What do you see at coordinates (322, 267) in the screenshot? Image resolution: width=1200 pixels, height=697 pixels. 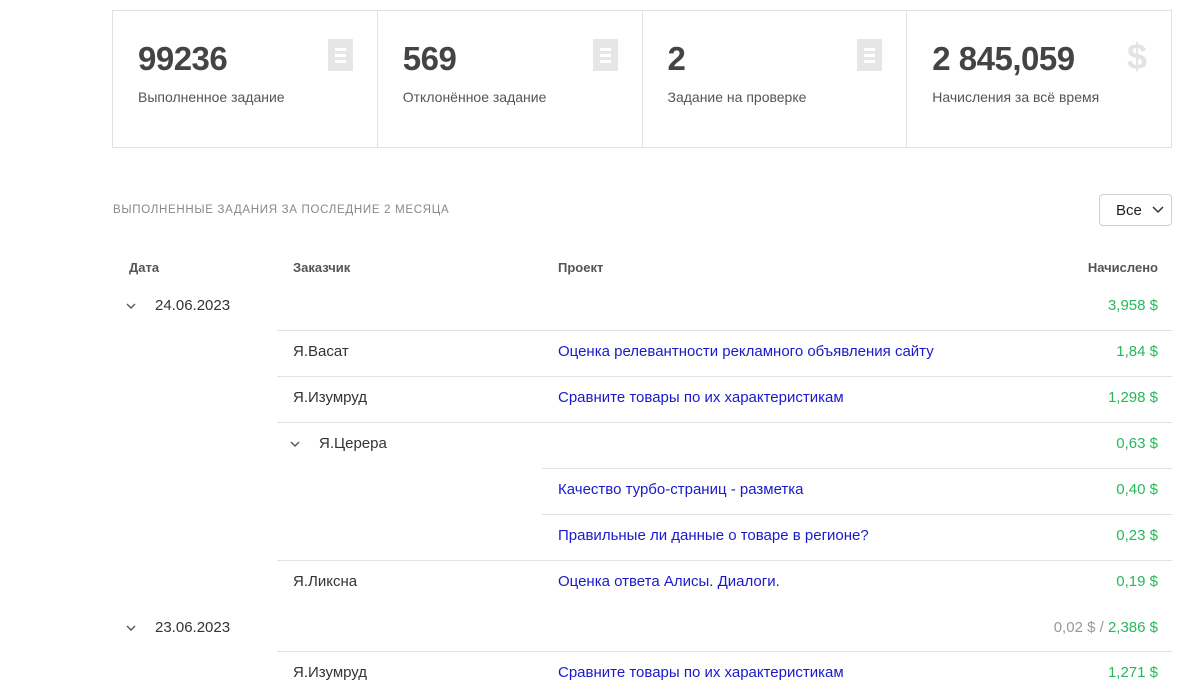 I see `column-header-customer: Заказчик` at bounding box center [322, 267].